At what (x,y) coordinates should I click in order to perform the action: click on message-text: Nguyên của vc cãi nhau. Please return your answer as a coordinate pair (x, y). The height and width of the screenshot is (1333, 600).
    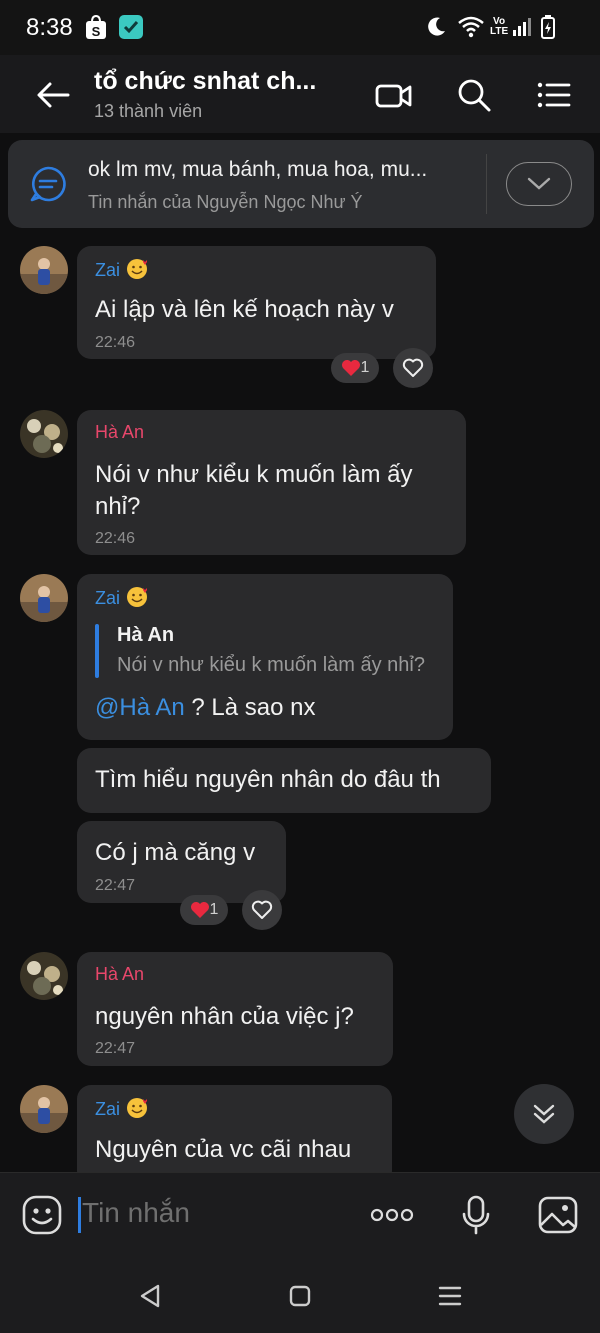
    Looking at the image, I should click on (223, 1149).